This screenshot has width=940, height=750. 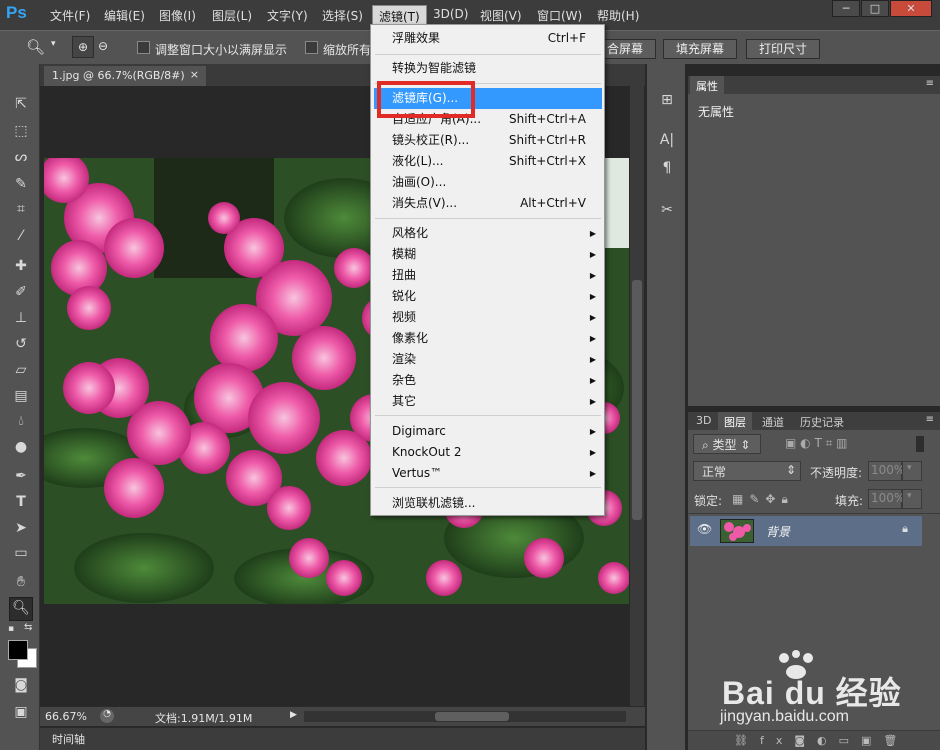 I want to click on timeline-panel-bar: 时间轴, so click(x=342, y=738).